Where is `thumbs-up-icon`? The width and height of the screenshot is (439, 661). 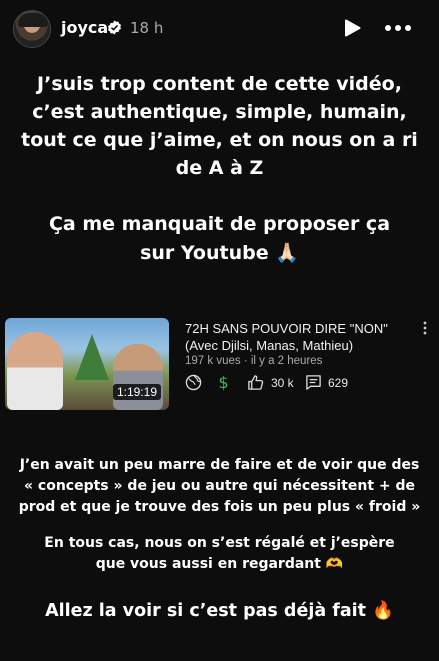 thumbs-up-icon is located at coordinates (255, 382).